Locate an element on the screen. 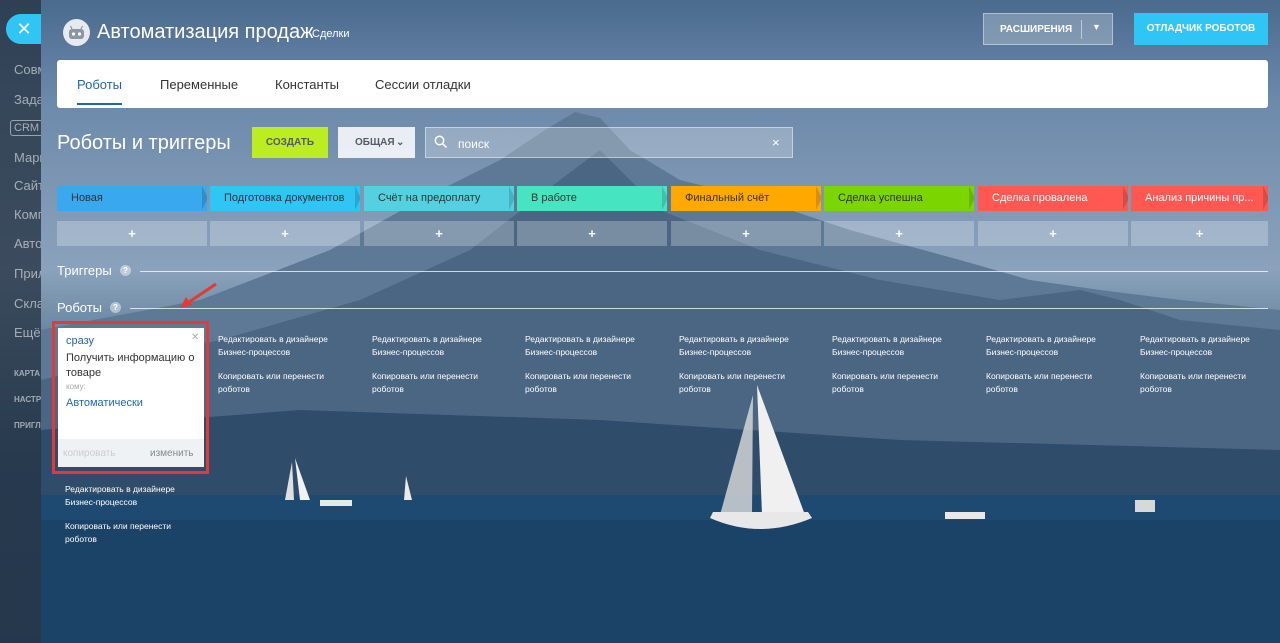 This screenshot has height=643, width=1280. sidebar-item: Марк is located at coordinates (27, 157).